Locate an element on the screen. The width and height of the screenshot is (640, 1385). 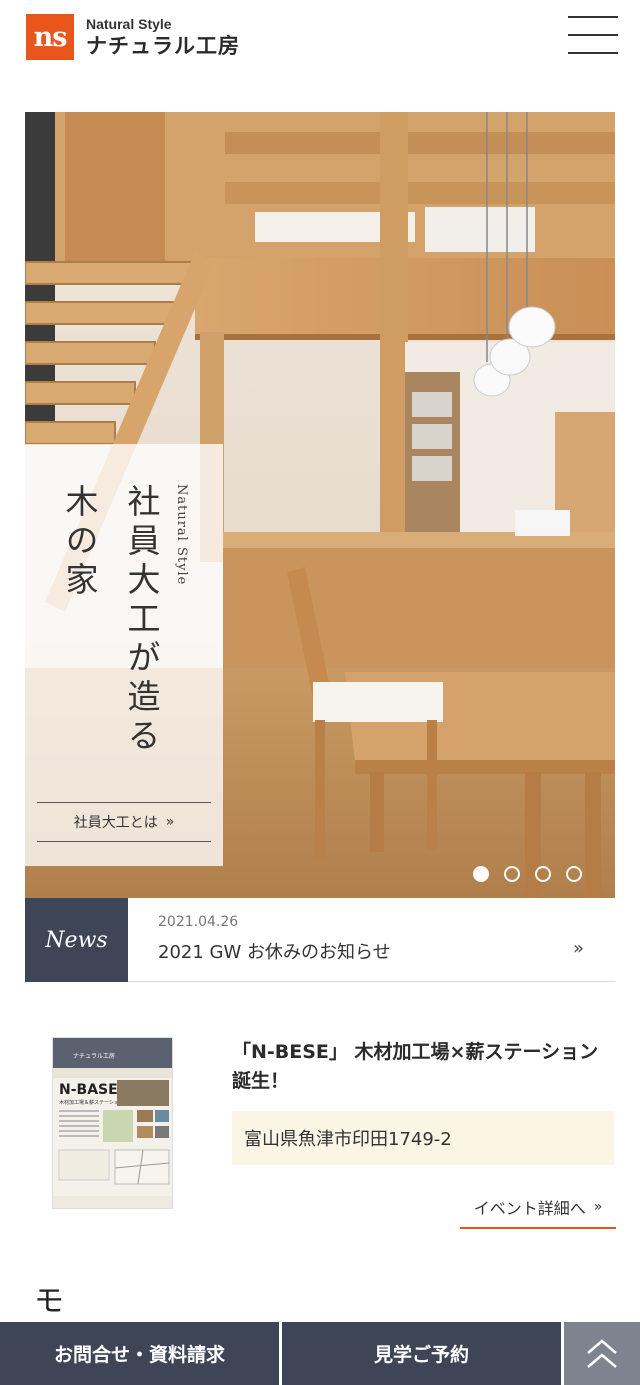
logo-text: Natural Style ナチュラル工房 is located at coordinates (163, 37).